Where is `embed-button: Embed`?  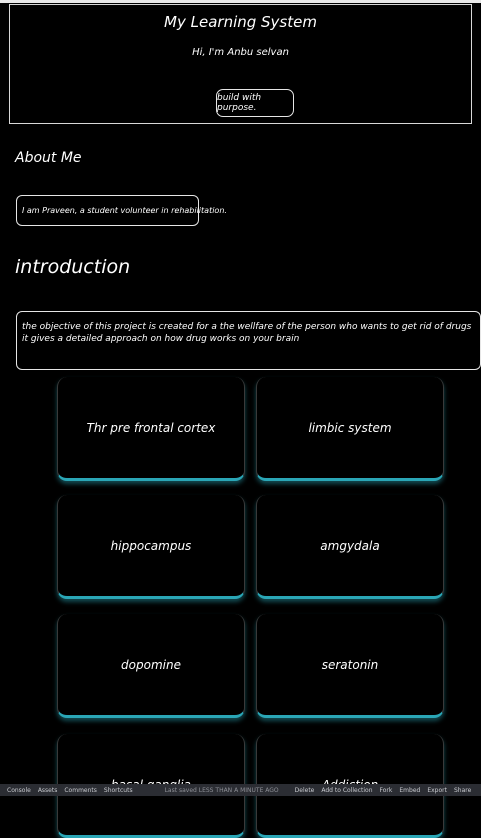
embed-button: Embed is located at coordinates (409, 790).